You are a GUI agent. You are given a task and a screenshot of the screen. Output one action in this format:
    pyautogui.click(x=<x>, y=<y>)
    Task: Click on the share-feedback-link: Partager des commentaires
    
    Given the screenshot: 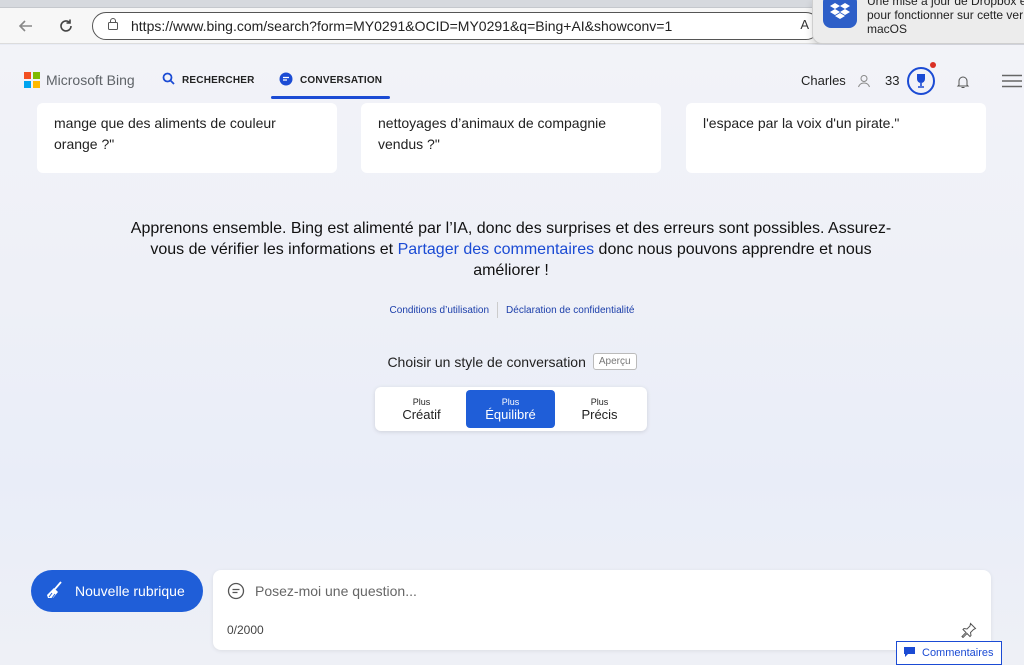 What is the action you would take?
    pyautogui.click(x=496, y=249)
    